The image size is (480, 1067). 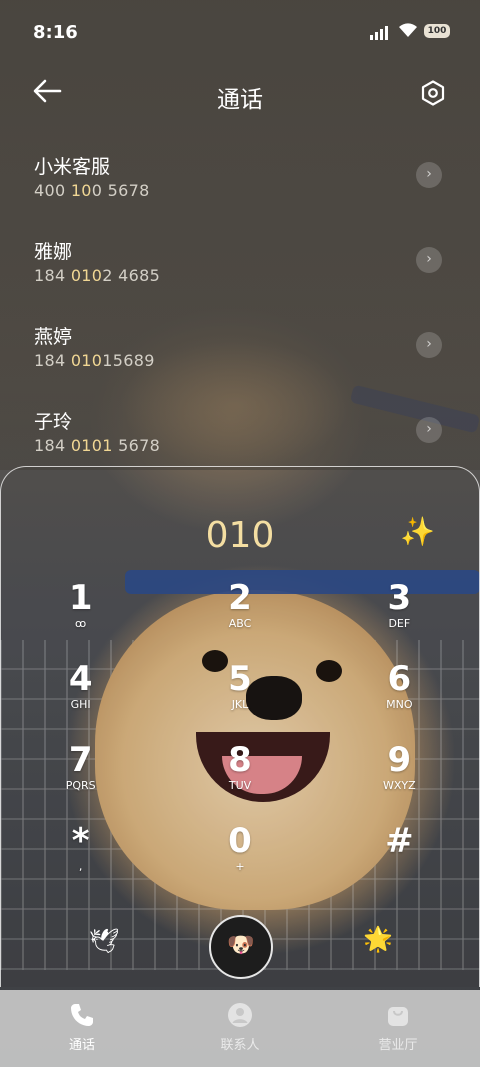 What do you see at coordinates (92, 190) in the screenshot?
I see `contact-number: 400 100 5678` at bounding box center [92, 190].